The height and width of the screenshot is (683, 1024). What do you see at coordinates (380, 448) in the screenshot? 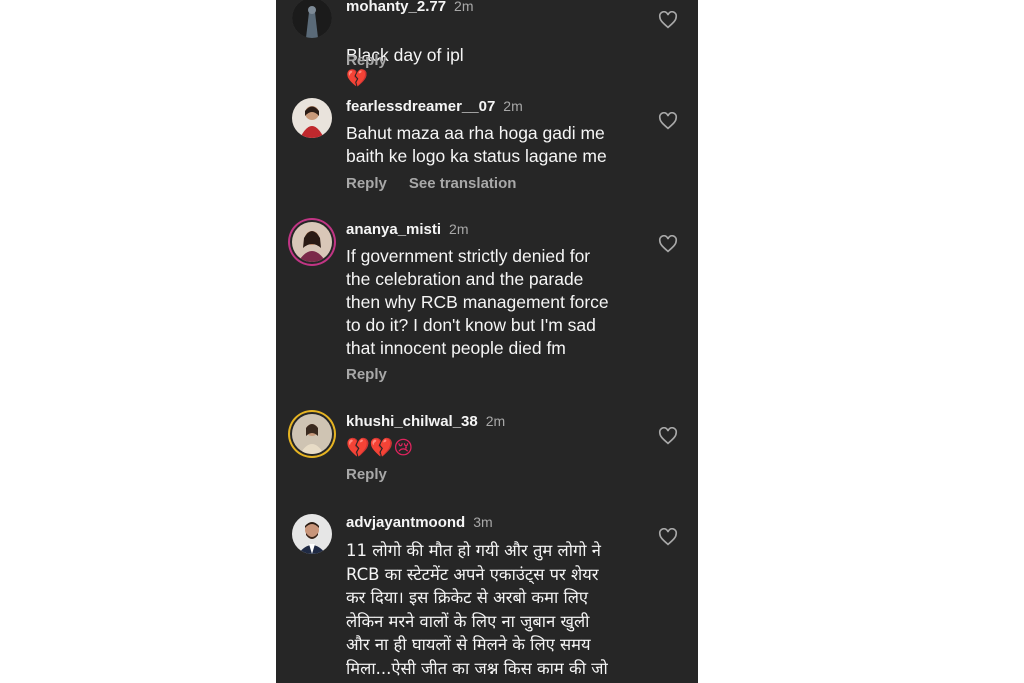
I see `comment-emoji: 💔💔😢` at bounding box center [380, 448].